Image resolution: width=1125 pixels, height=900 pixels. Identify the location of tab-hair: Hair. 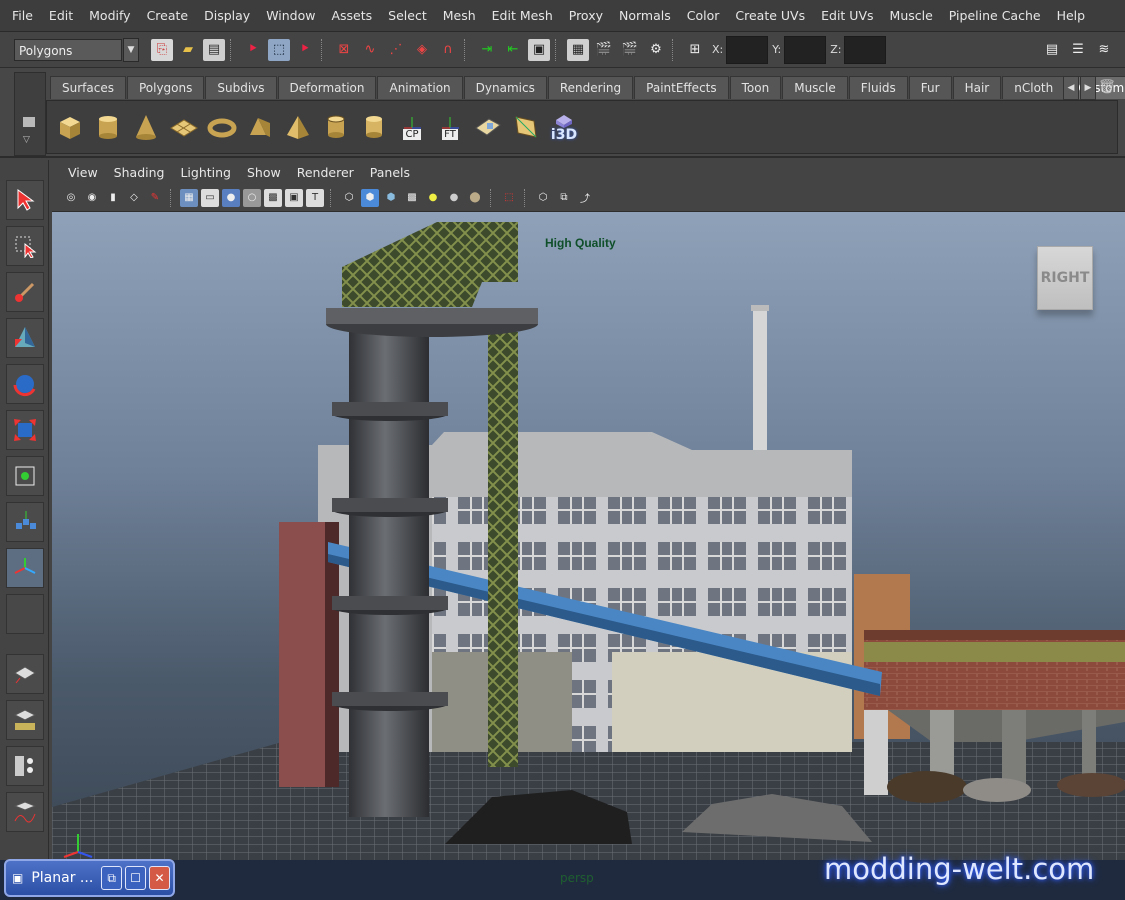
(977, 87).